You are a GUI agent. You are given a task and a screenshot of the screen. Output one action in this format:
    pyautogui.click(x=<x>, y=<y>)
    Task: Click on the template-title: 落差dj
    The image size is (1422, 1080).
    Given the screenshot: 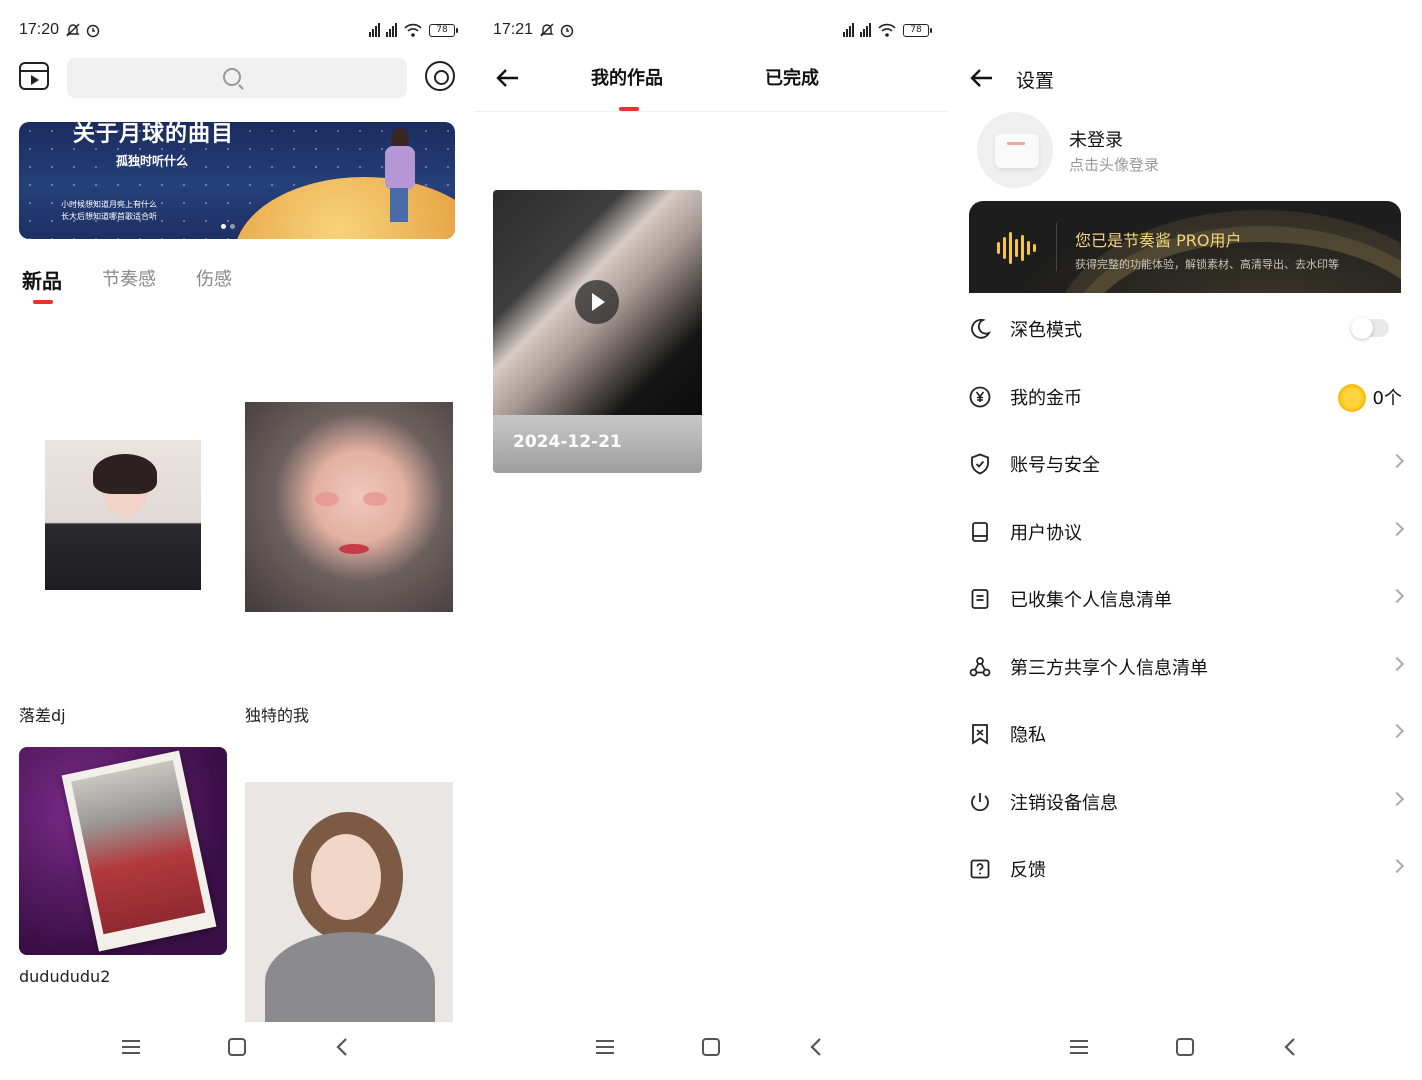 What is the action you would take?
    pyautogui.click(x=42, y=715)
    